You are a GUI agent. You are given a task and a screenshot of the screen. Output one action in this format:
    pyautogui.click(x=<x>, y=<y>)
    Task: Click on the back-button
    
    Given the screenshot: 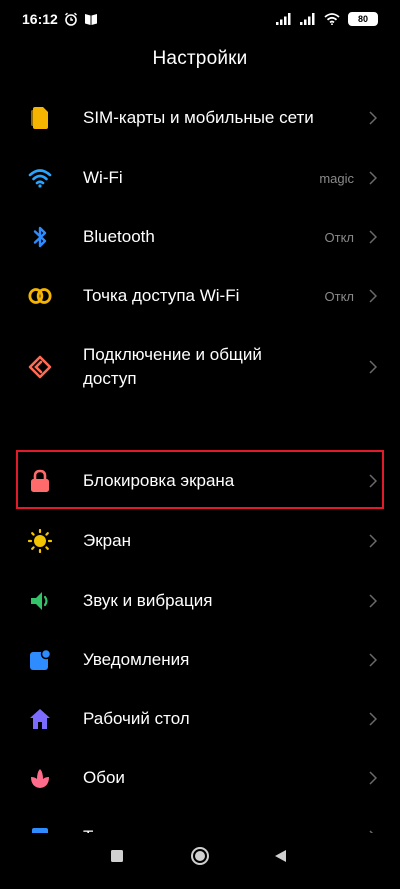 What is the action you would take?
    pyautogui.click(x=280, y=856)
    